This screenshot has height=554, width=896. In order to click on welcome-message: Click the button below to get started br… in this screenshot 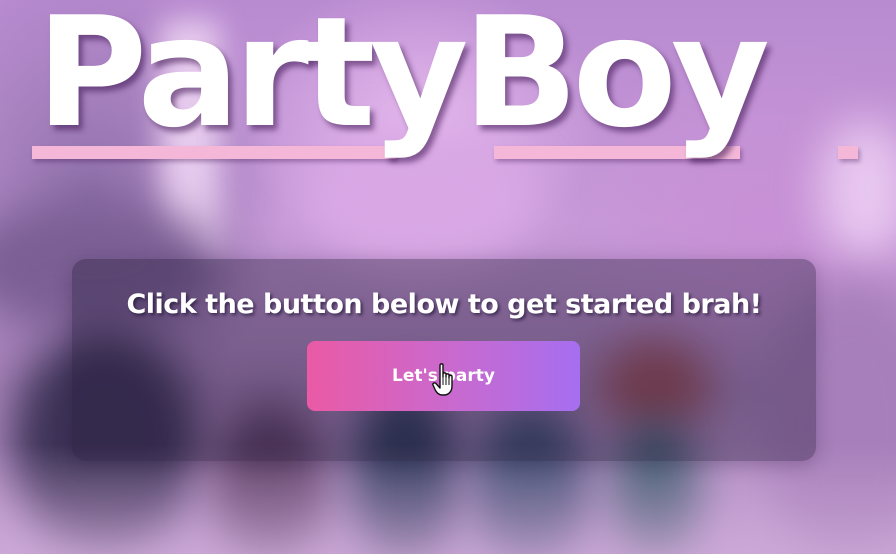, I will do `click(444, 304)`.